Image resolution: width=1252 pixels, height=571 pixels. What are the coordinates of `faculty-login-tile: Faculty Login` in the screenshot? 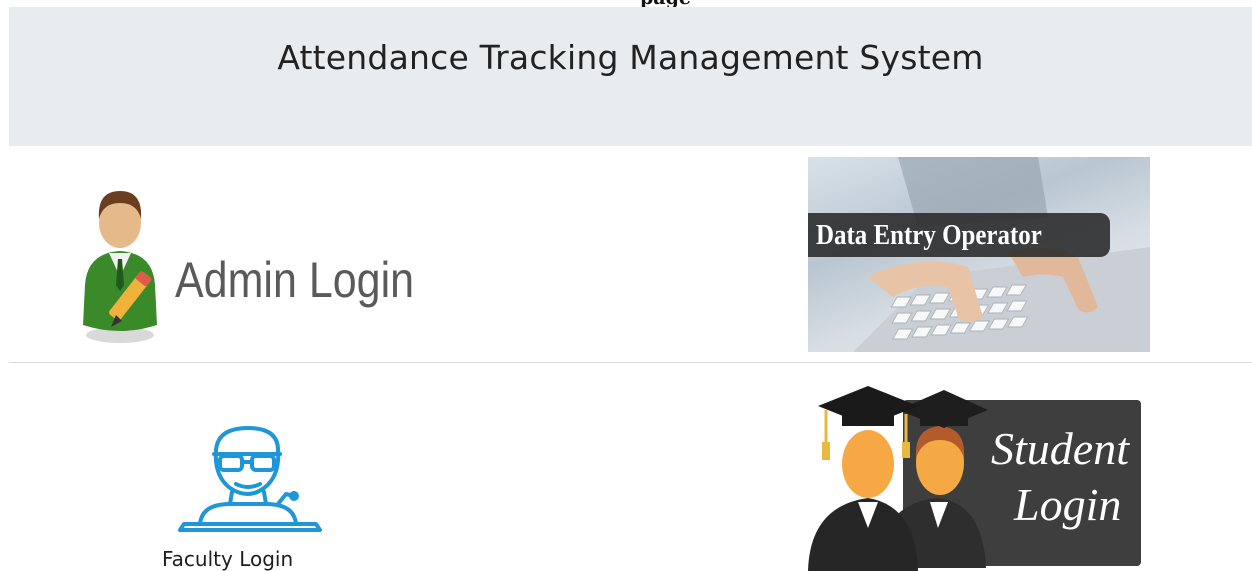 It's located at (252, 495).